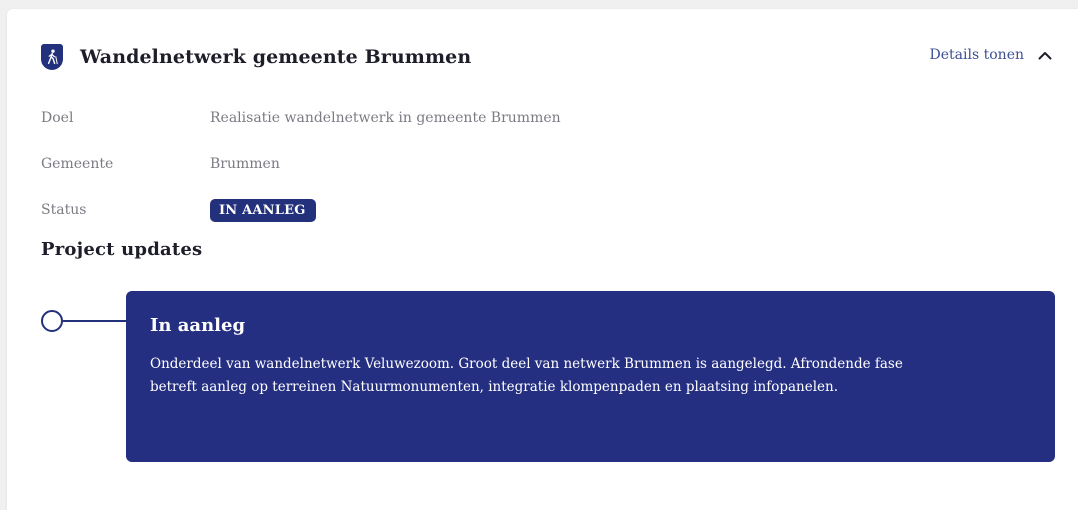 The width and height of the screenshot is (1078, 510). I want to click on status-badge: IN AANLEG, so click(263, 210).